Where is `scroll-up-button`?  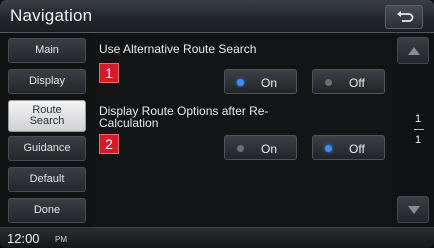 scroll-up-button is located at coordinates (413, 50).